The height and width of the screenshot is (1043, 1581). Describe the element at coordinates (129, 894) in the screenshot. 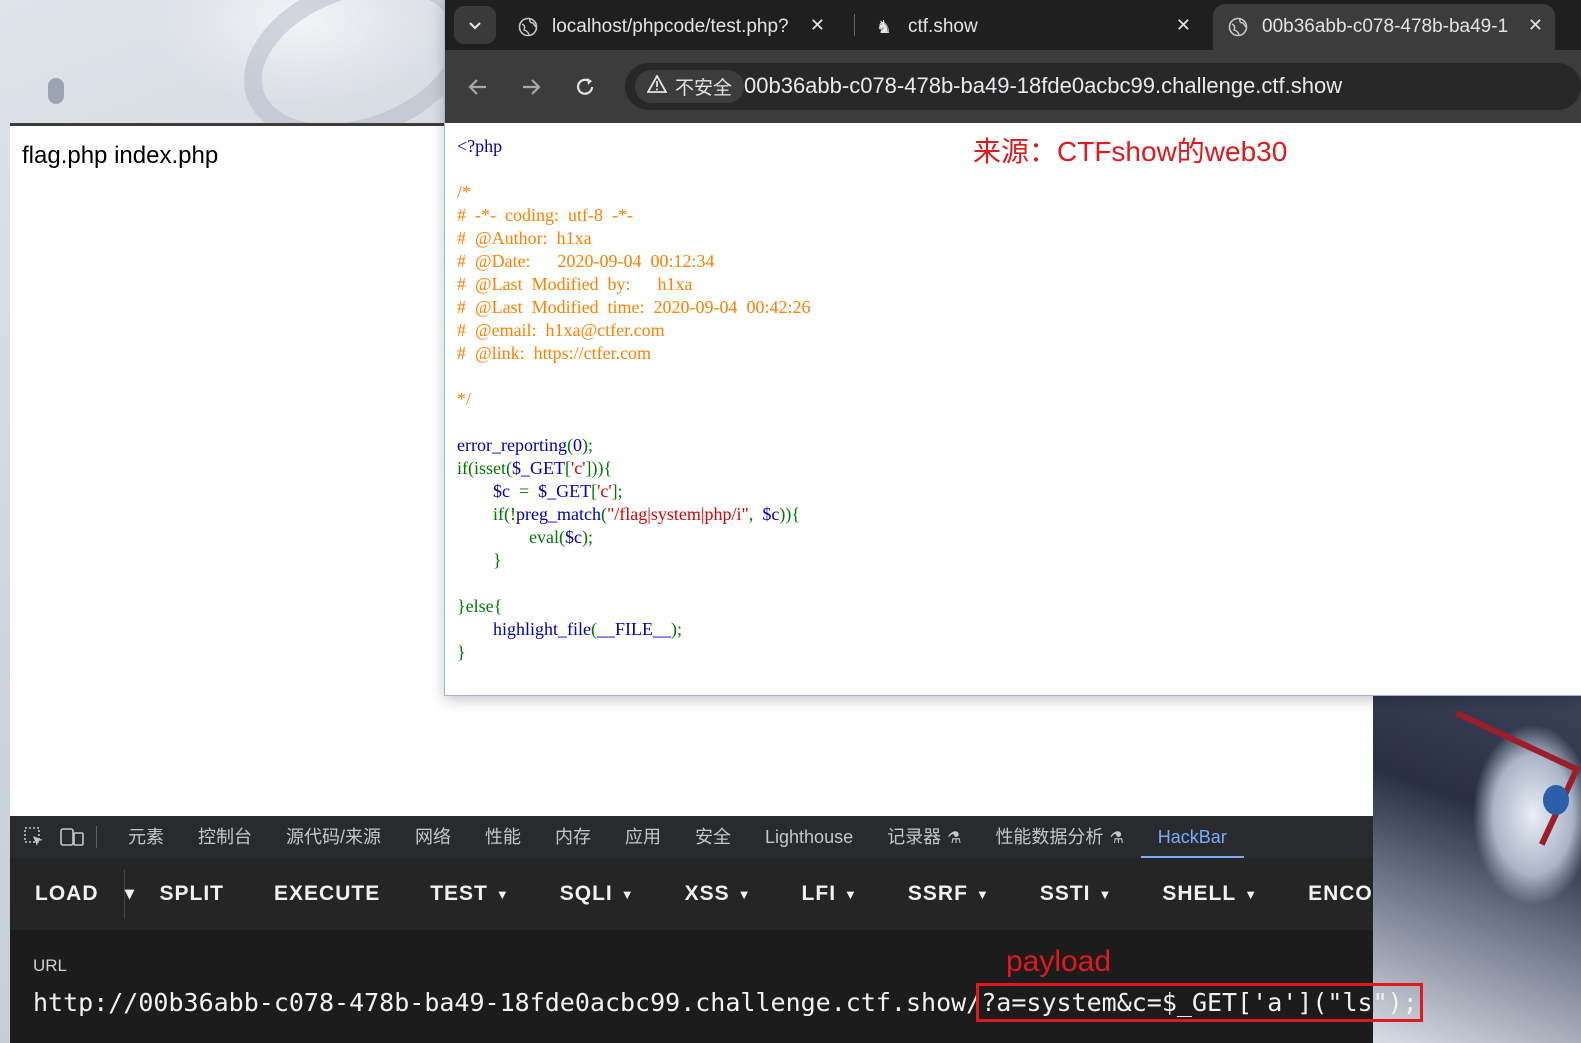

I see `load-options-dropdown: ▼` at that location.